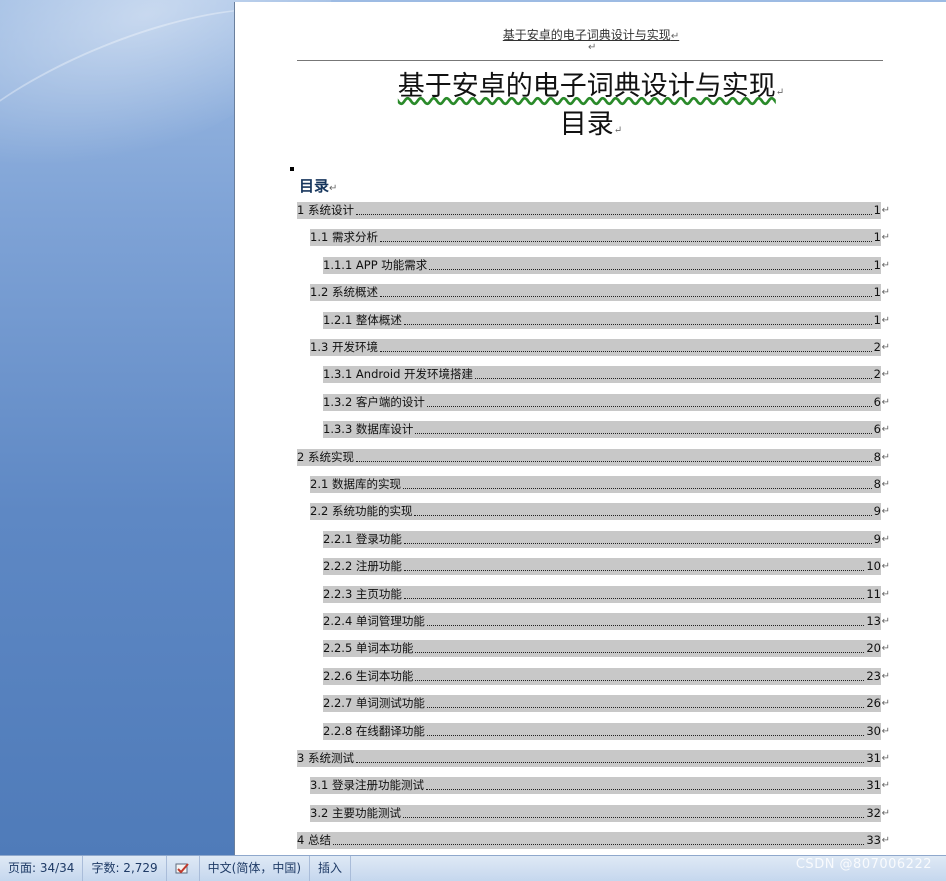  What do you see at coordinates (873, 730) in the screenshot?
I see `toc-entry-page: 30` at bounding box center [873, 730].